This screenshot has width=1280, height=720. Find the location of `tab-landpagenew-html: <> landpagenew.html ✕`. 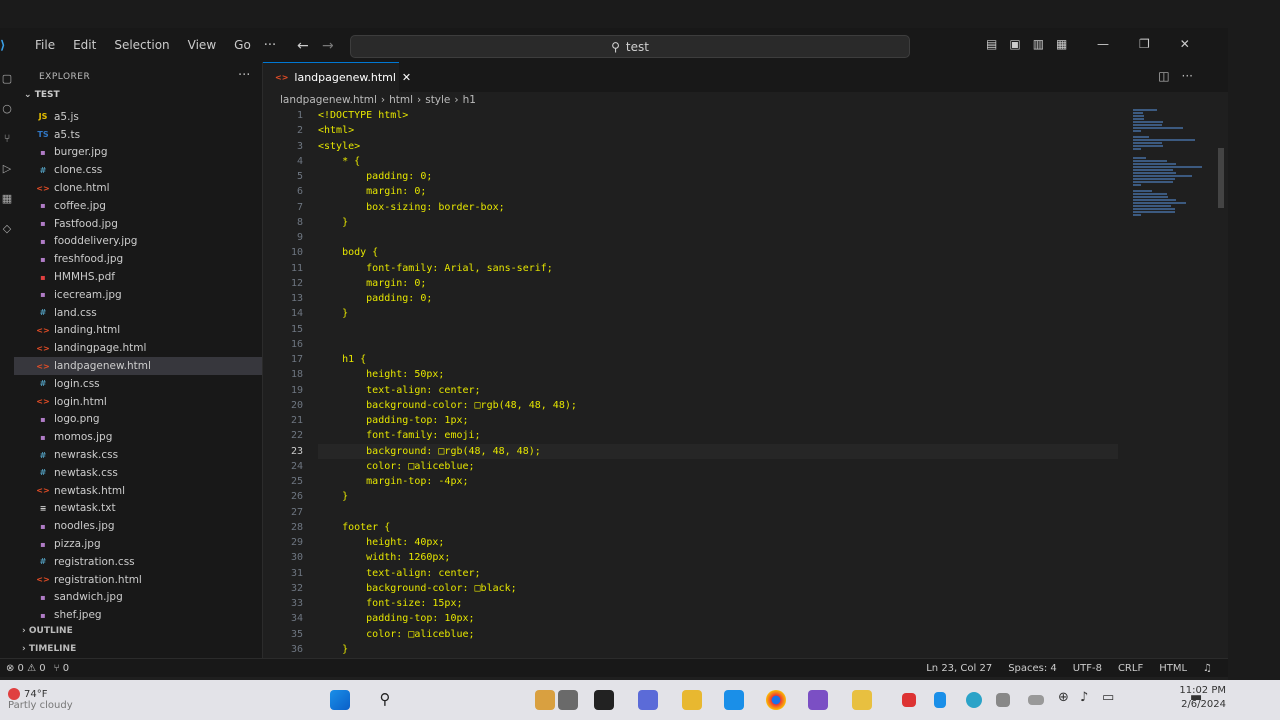

tab-landpagenew-html: <> landpagenew.html ✕ is located at coordinates (337, 77).